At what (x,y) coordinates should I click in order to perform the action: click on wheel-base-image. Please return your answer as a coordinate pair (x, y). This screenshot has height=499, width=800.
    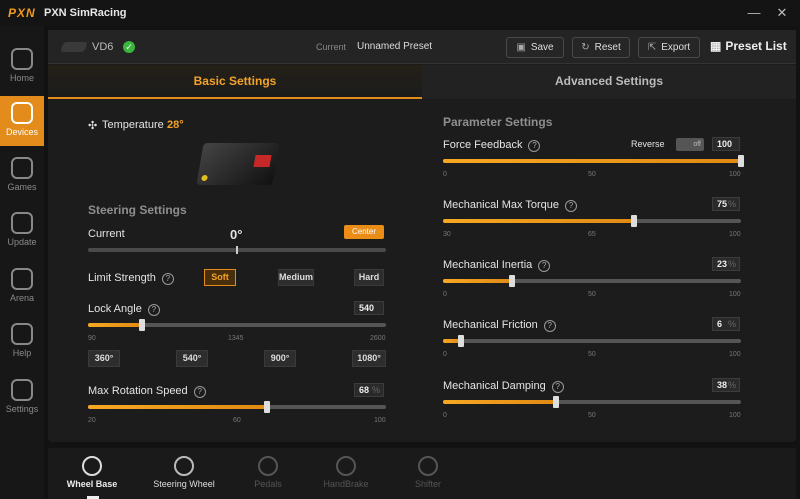
    Looking at the image, I should click on (238, 164).